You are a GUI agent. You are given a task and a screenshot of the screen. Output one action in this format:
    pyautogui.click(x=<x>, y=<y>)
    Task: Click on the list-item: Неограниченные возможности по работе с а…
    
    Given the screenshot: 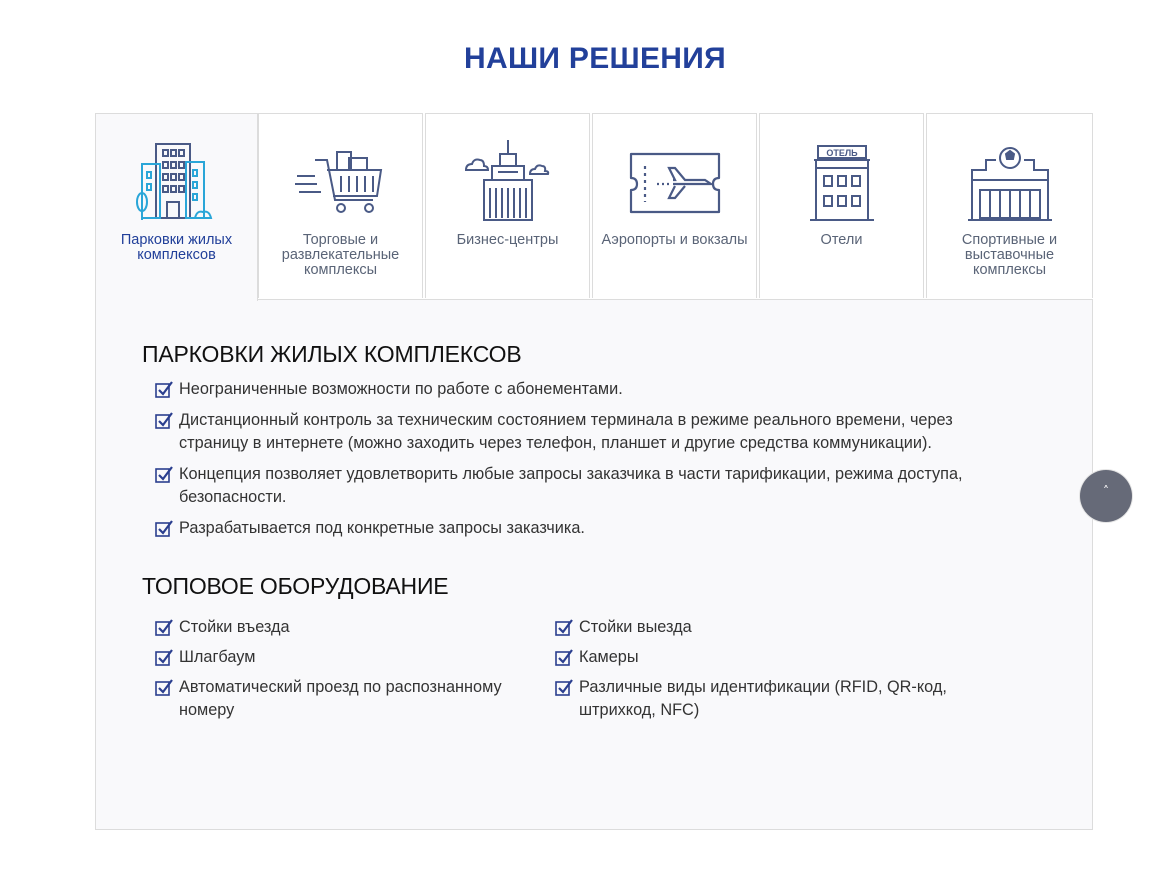 What is the action you would take?
    pyautogui.click(x=585, y=389)
    